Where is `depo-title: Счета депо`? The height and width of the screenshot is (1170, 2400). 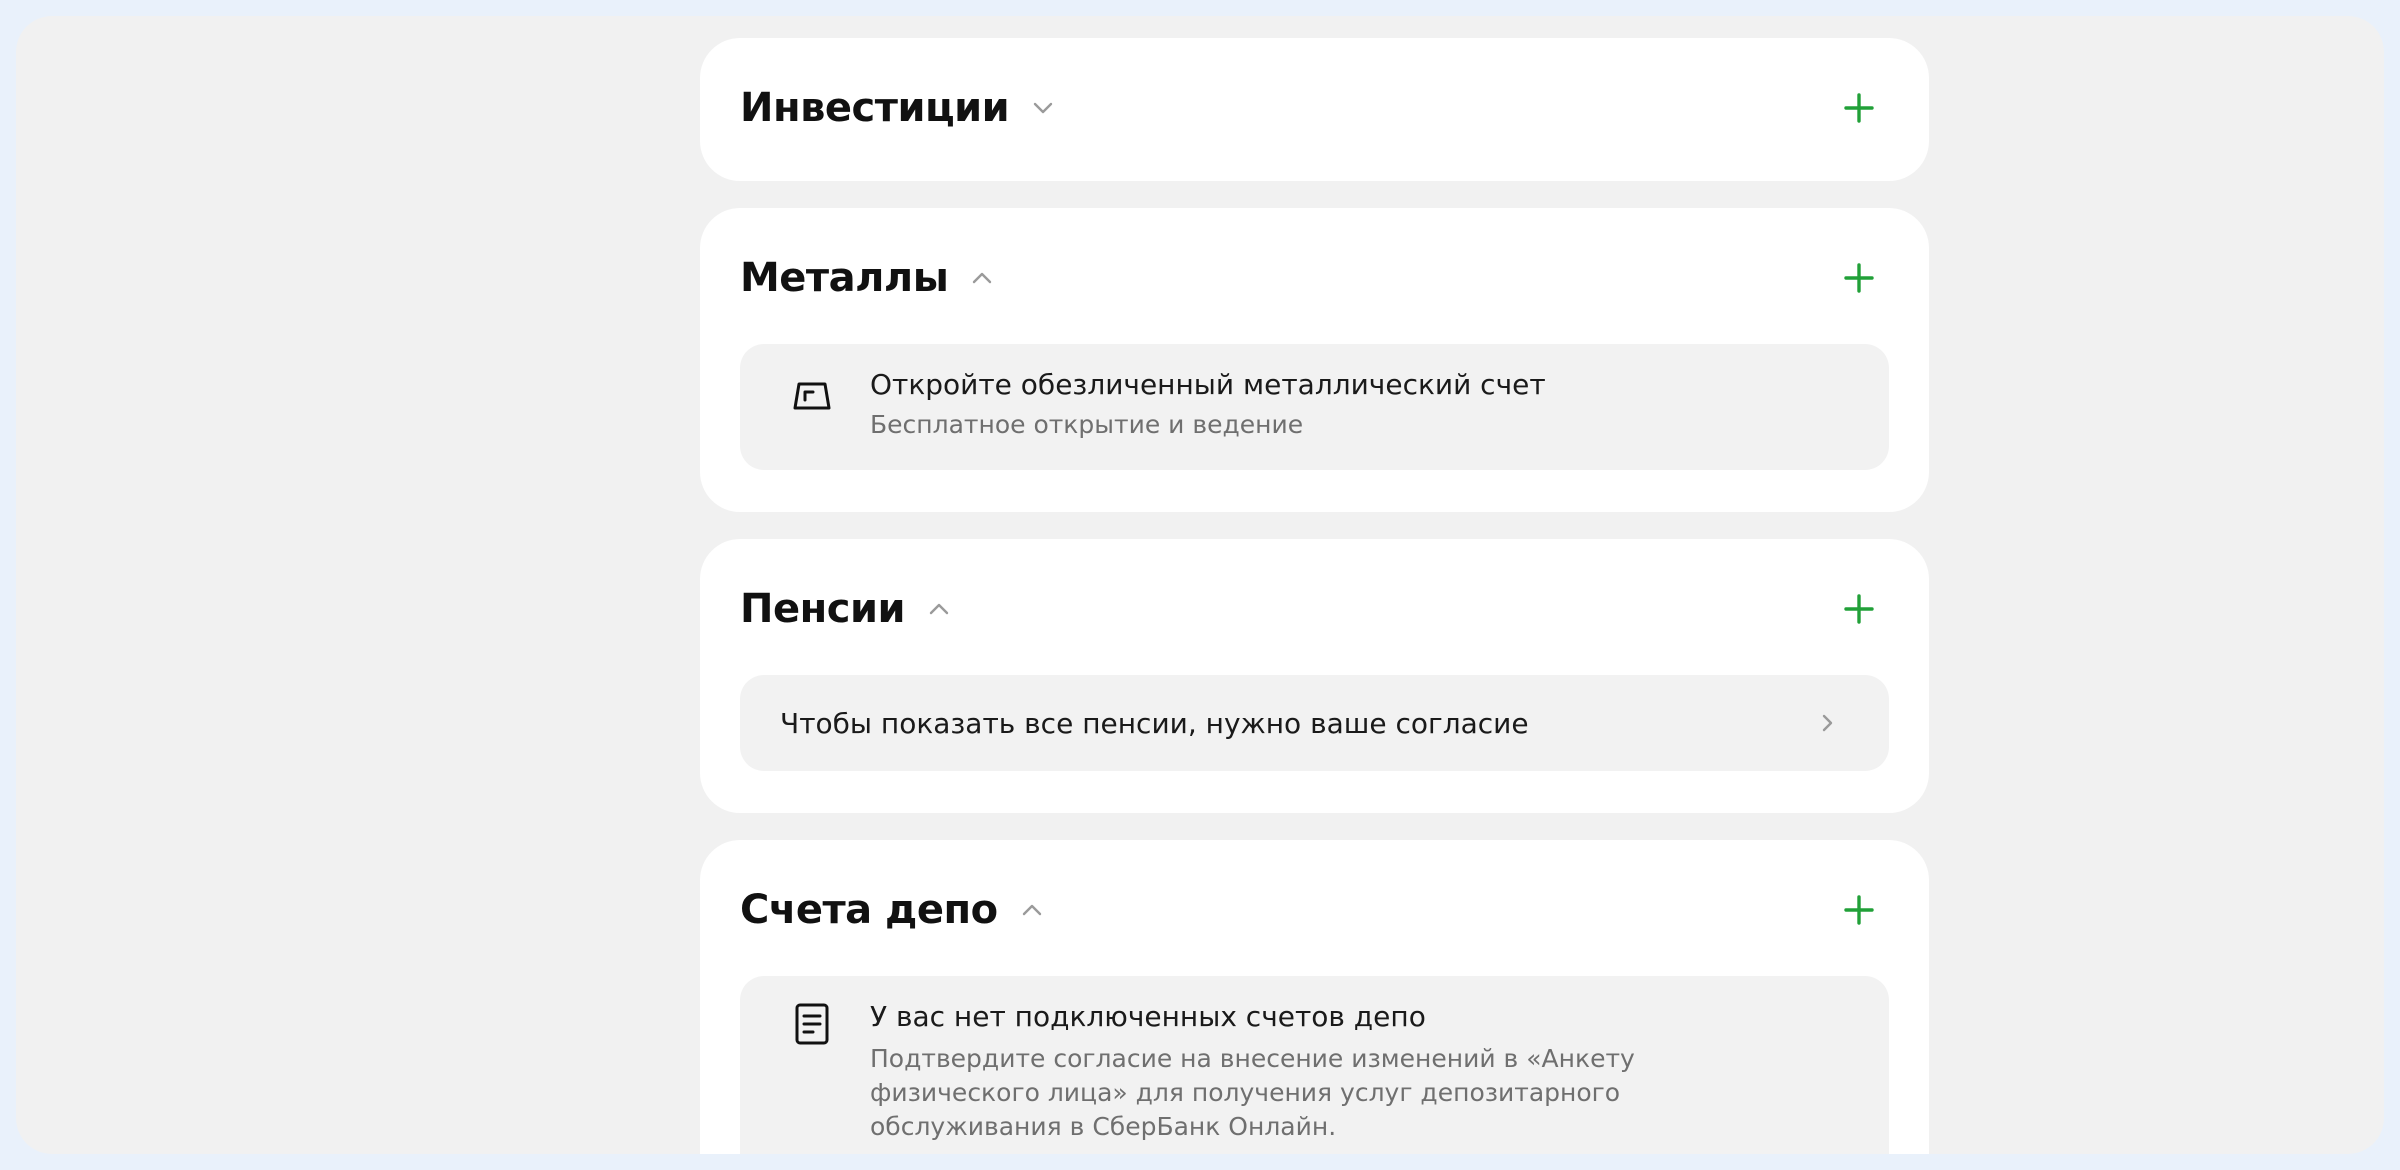
depo-title: Счета депо is located at coordinates (869, 910).